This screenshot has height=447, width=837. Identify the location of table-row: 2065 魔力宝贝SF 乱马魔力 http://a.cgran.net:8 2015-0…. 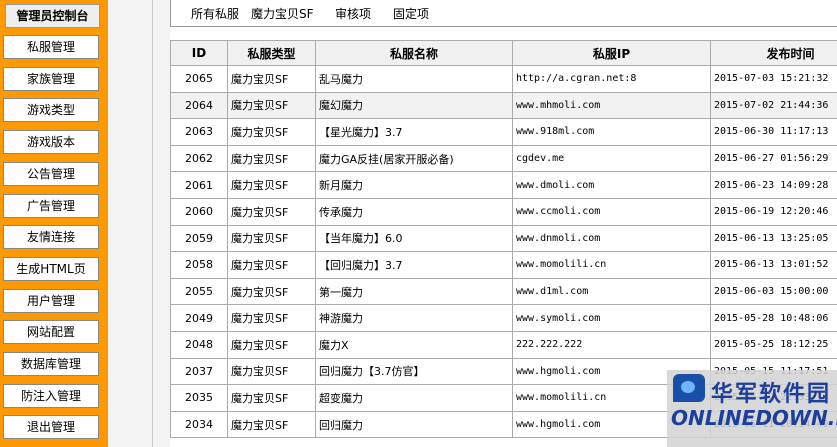
(503, 79).